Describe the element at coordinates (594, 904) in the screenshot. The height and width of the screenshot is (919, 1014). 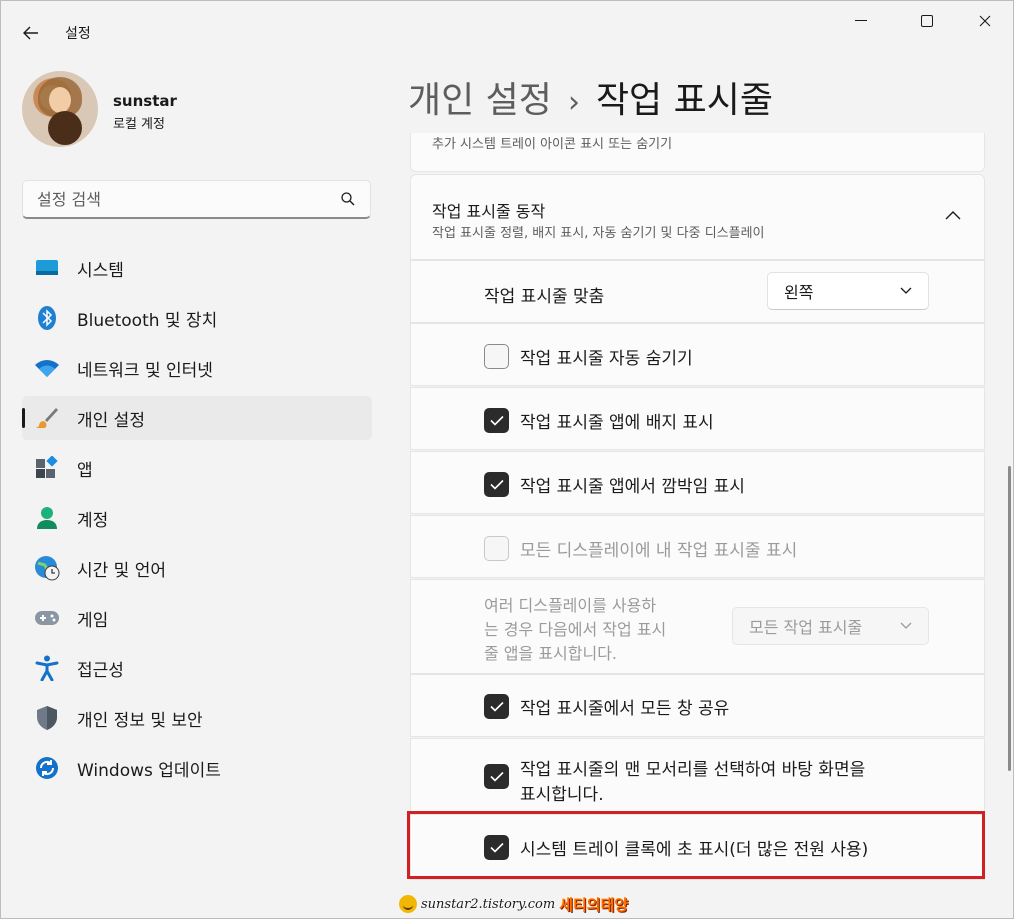
I see `watermark-name: 세티의태양` at that location.